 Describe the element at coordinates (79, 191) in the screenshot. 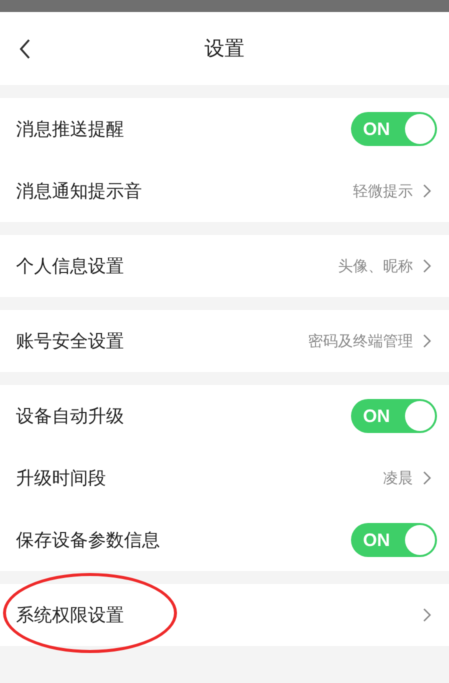

I see `row-label: 消息通知提示音` at that location.